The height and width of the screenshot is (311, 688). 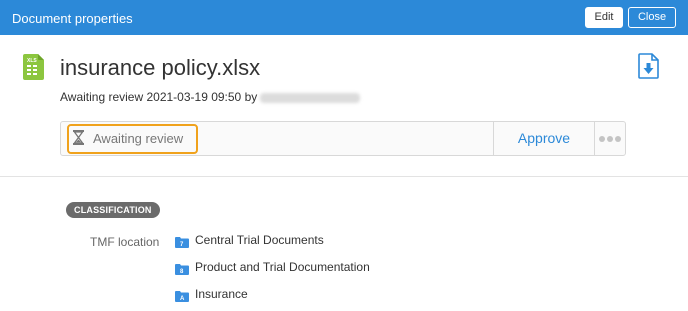 I want to click on folder-icon: A, so click(x=182, y=295).